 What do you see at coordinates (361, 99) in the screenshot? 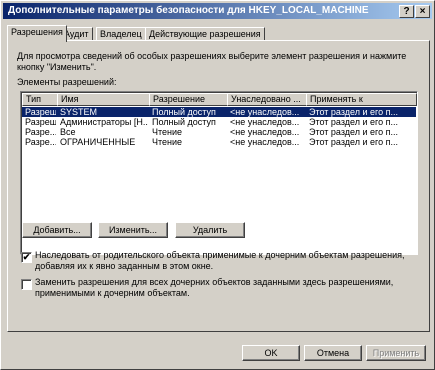
I see `column-header-apply-to: Применять к` at bounding box center [361, 99].